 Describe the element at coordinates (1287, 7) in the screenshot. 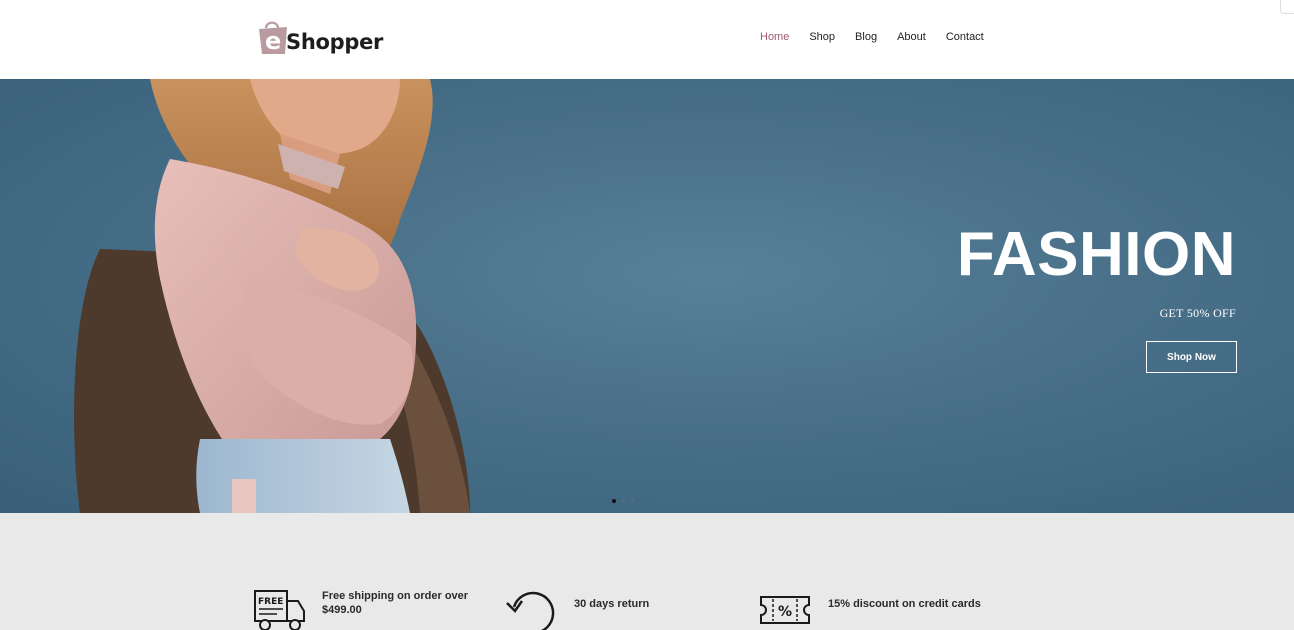

I see `corner-decoration` at that location.